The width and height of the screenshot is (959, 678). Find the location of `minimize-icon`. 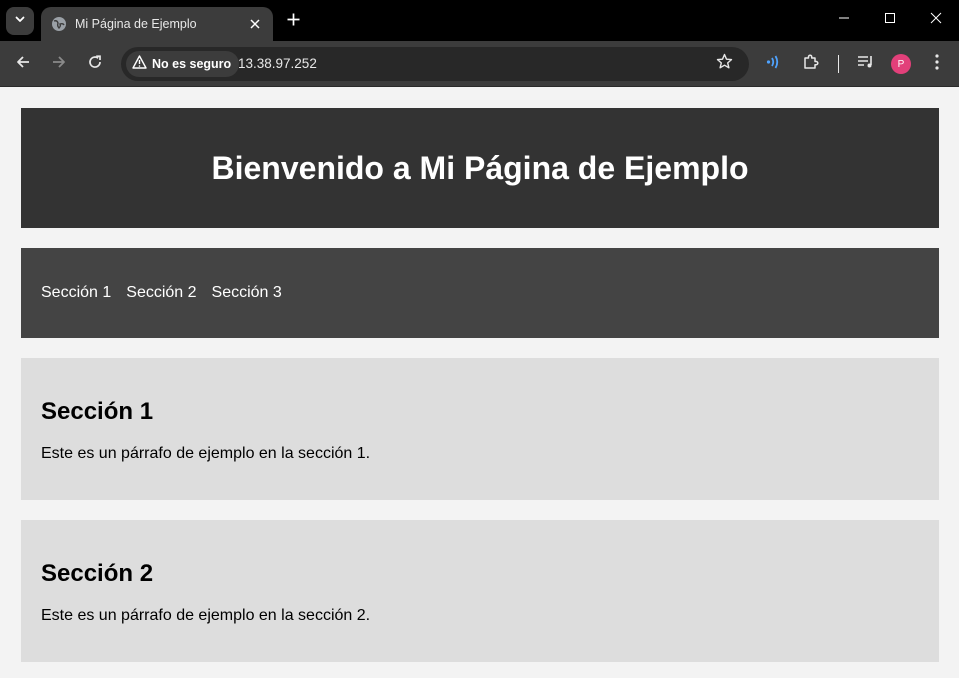

minimize-icon is located at coordinates (844, 20).